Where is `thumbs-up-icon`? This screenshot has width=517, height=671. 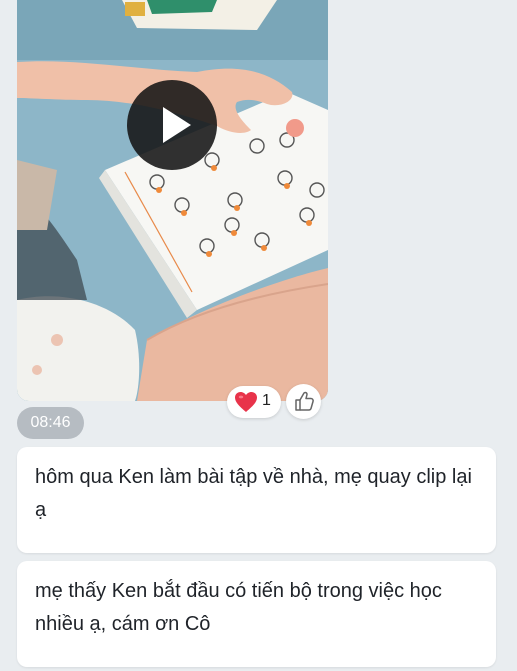 thumbs-up-icon is located at coordinates (304, 401).